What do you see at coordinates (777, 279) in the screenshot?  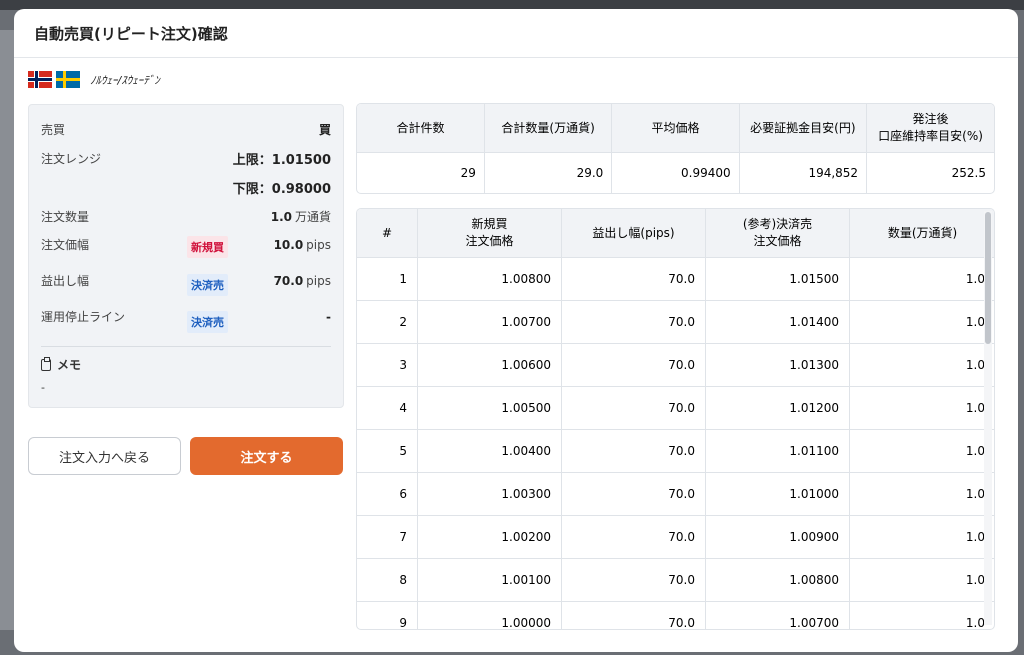 I see `table-cell: 1.01500` at bounding box center [777, 279].